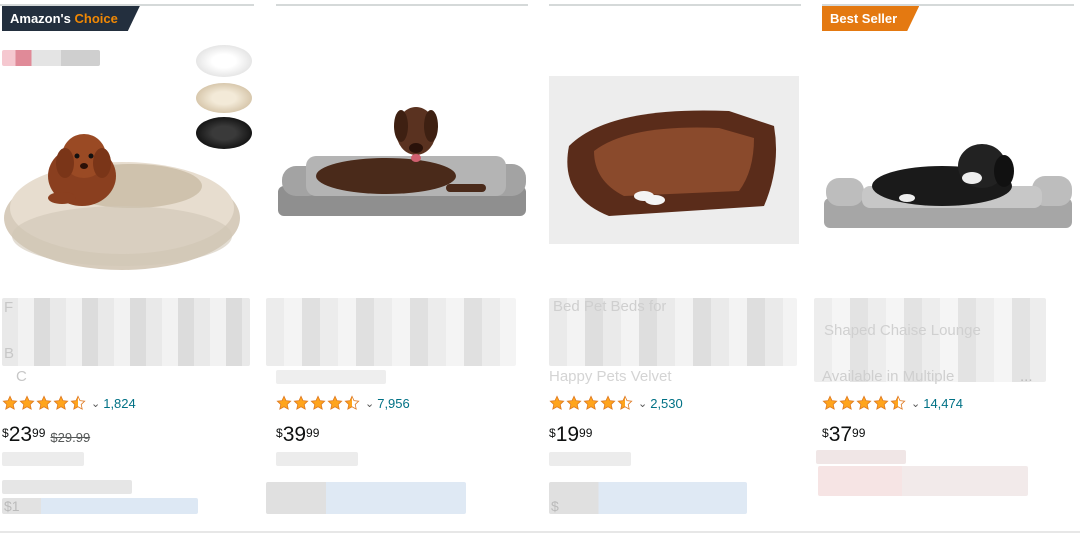 The image size is (1080, 534). Describe the element at coordinates (119, 403) in the screenshot. I see `rating-count-link: 1,824` at that location.